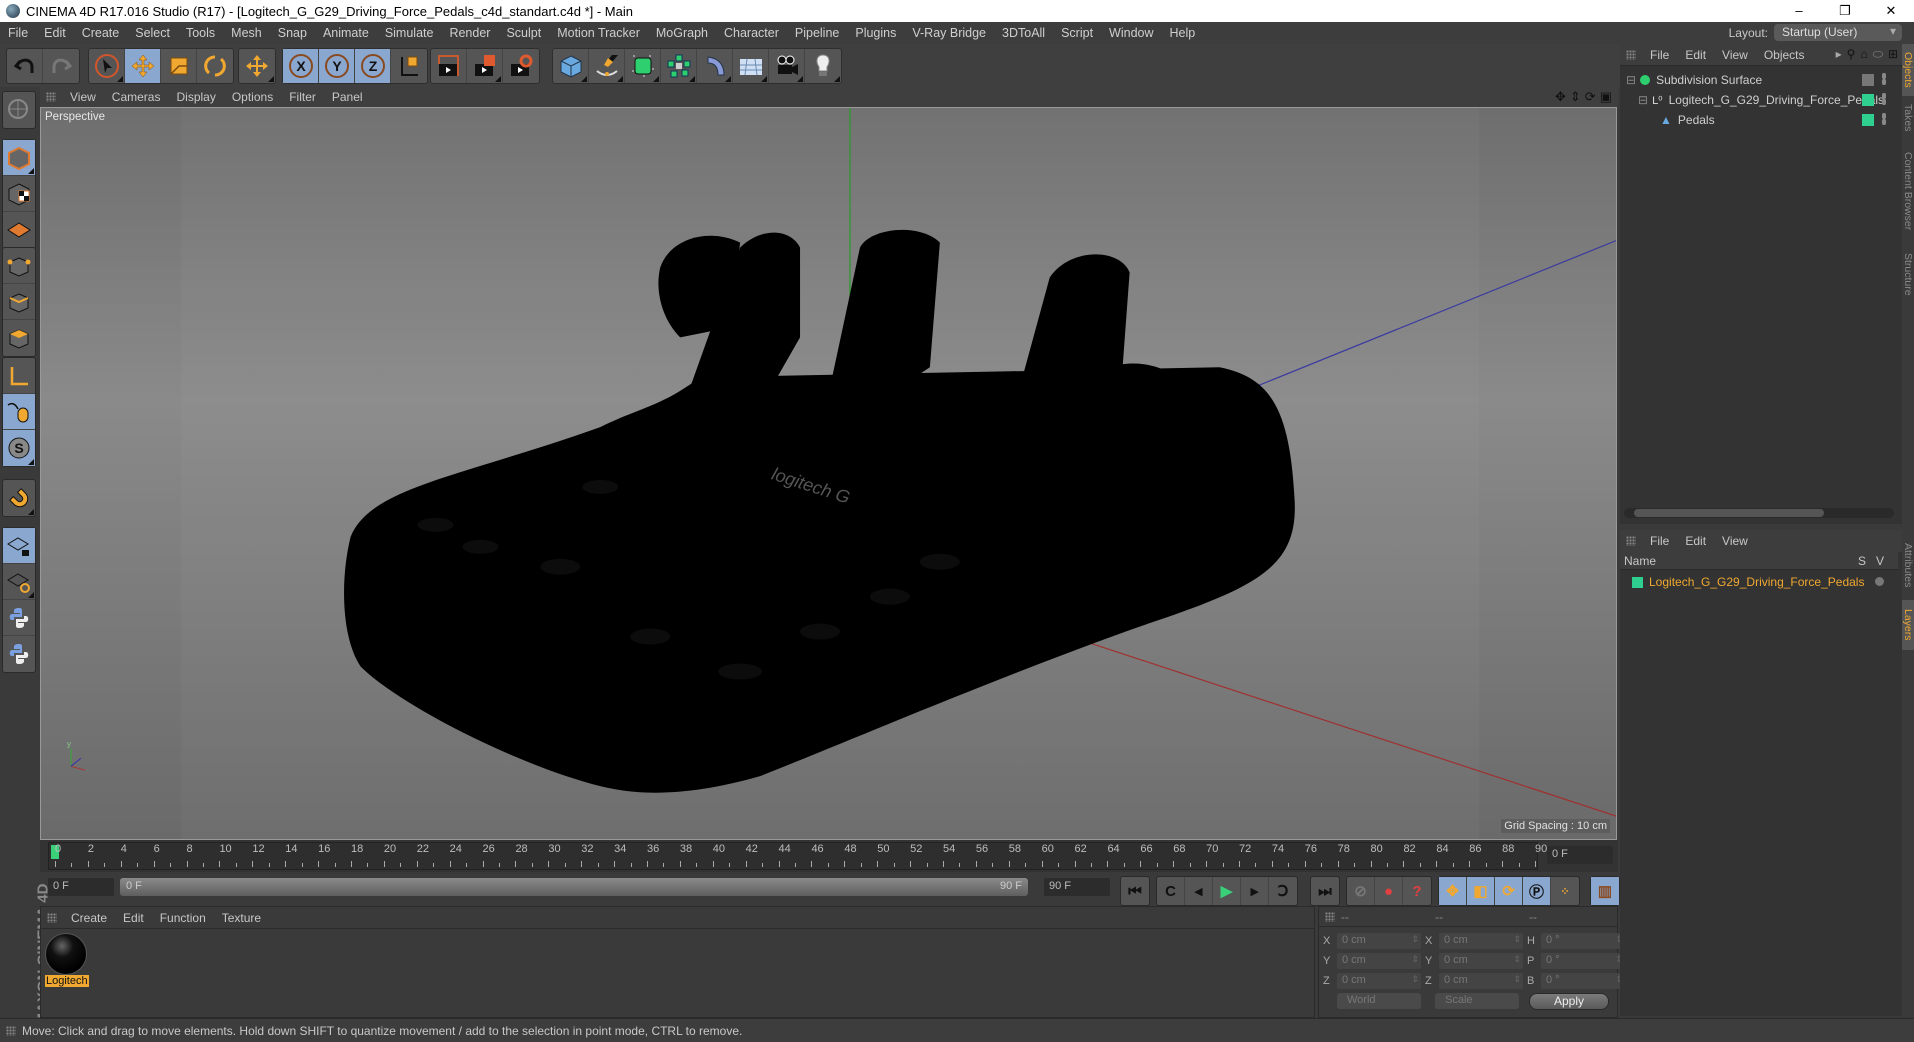 The height and width of the screenshot is (1042, 1914). Describe the element at coordinates (195, 97) in the screenshot. I see `viewport-menu-display: Display` at that location.